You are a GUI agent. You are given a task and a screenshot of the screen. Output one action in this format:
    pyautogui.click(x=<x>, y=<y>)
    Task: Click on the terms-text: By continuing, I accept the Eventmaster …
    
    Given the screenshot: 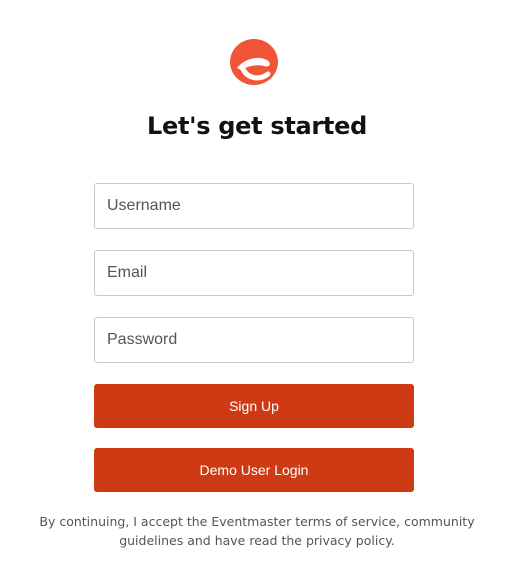 What is the action you would take?
    pyautogui.click(x=257, y=531)
    